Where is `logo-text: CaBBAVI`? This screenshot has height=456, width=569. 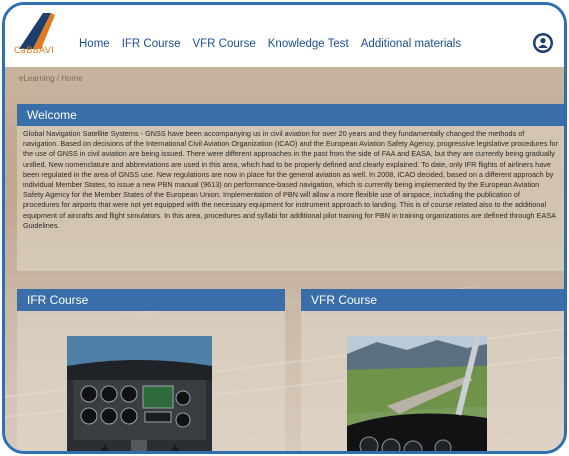
logo-text: CaBBAVI is located at coordinates (34, 51).